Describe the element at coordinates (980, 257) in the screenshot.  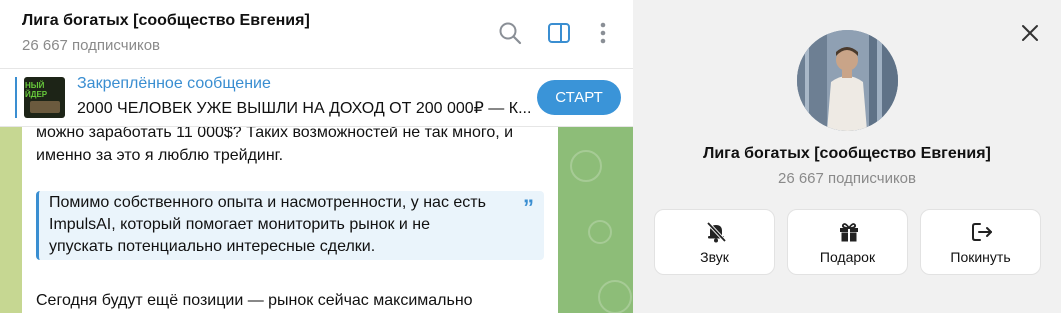
I see `leave-label: Покинуть` at that location.